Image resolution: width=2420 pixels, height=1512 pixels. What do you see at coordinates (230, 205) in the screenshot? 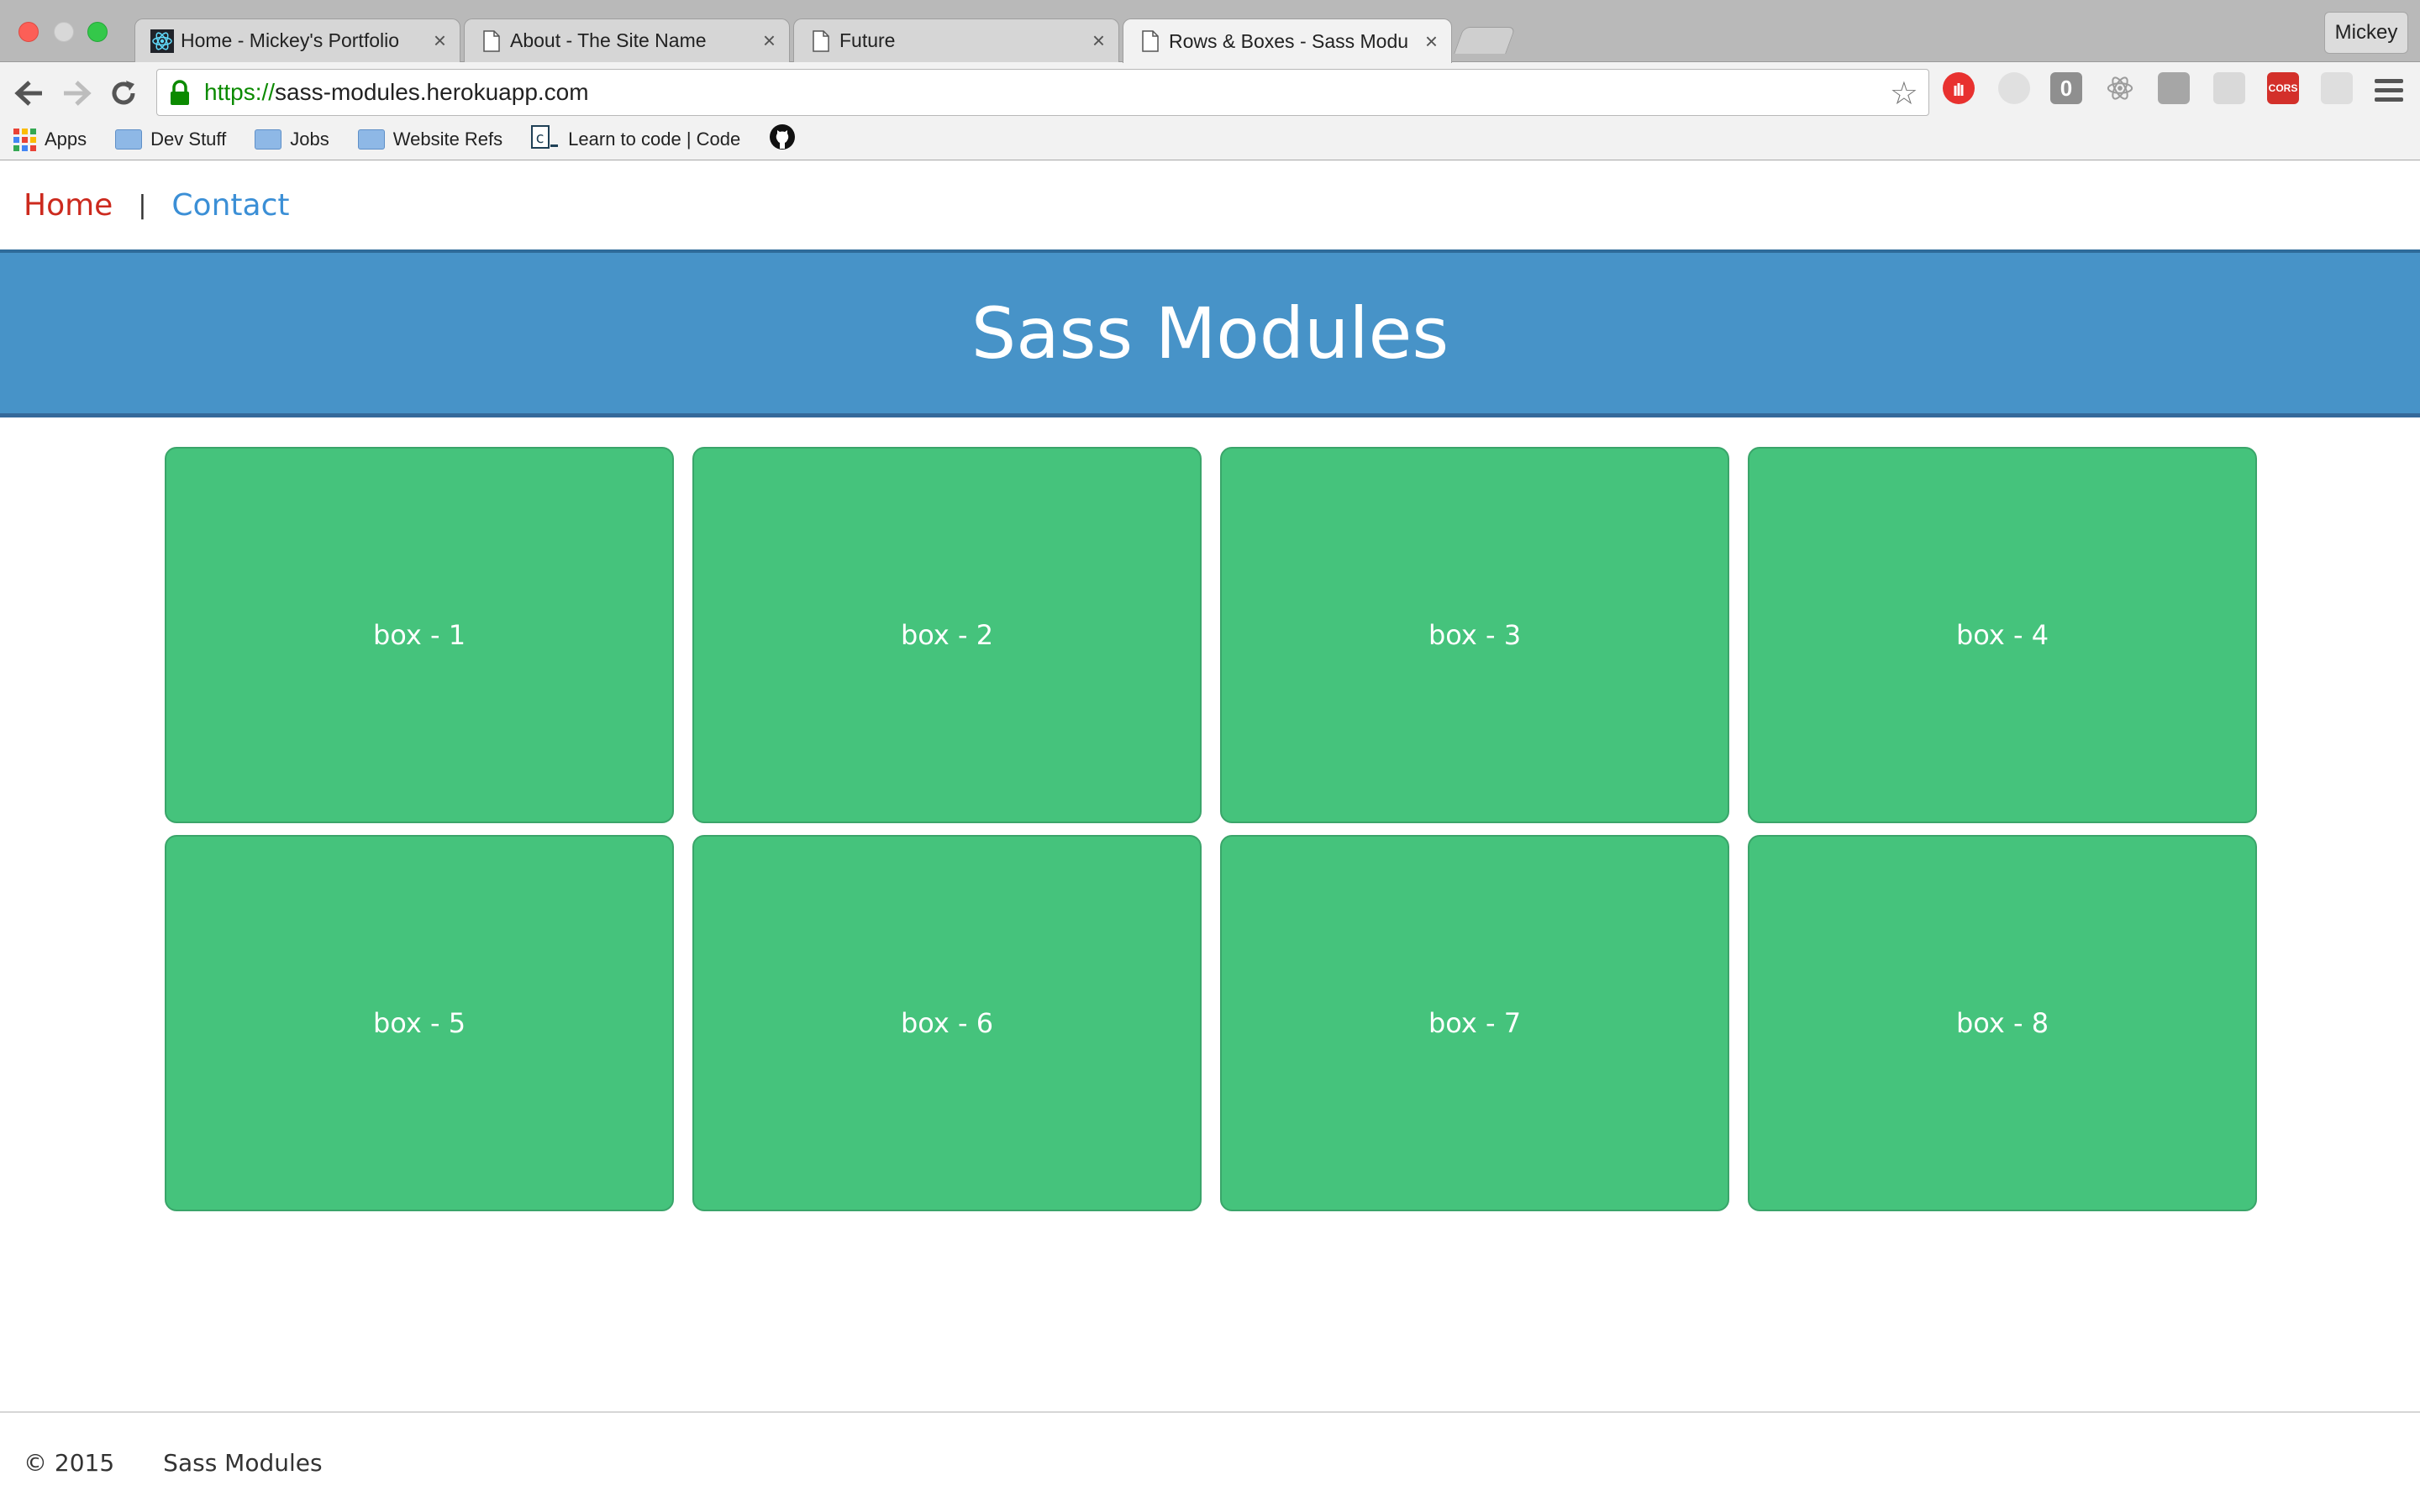
I see `nav-link-contact: Contact` at bounding box center [230, 205].